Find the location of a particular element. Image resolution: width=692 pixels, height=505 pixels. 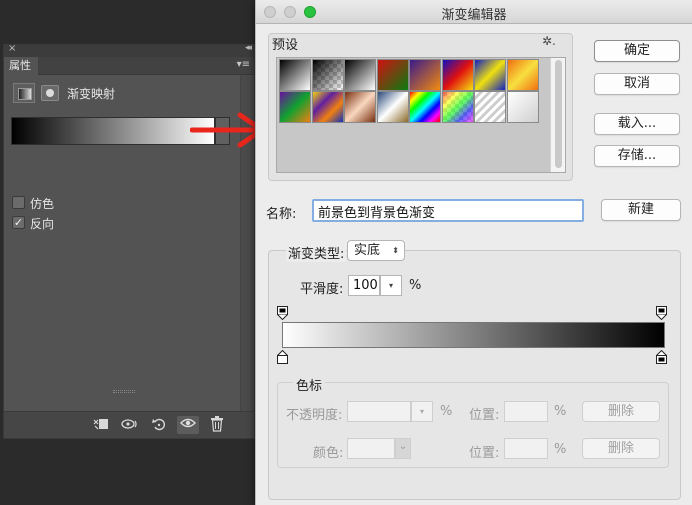

smoothness-input: 100 is located at coordinates (364, 285).